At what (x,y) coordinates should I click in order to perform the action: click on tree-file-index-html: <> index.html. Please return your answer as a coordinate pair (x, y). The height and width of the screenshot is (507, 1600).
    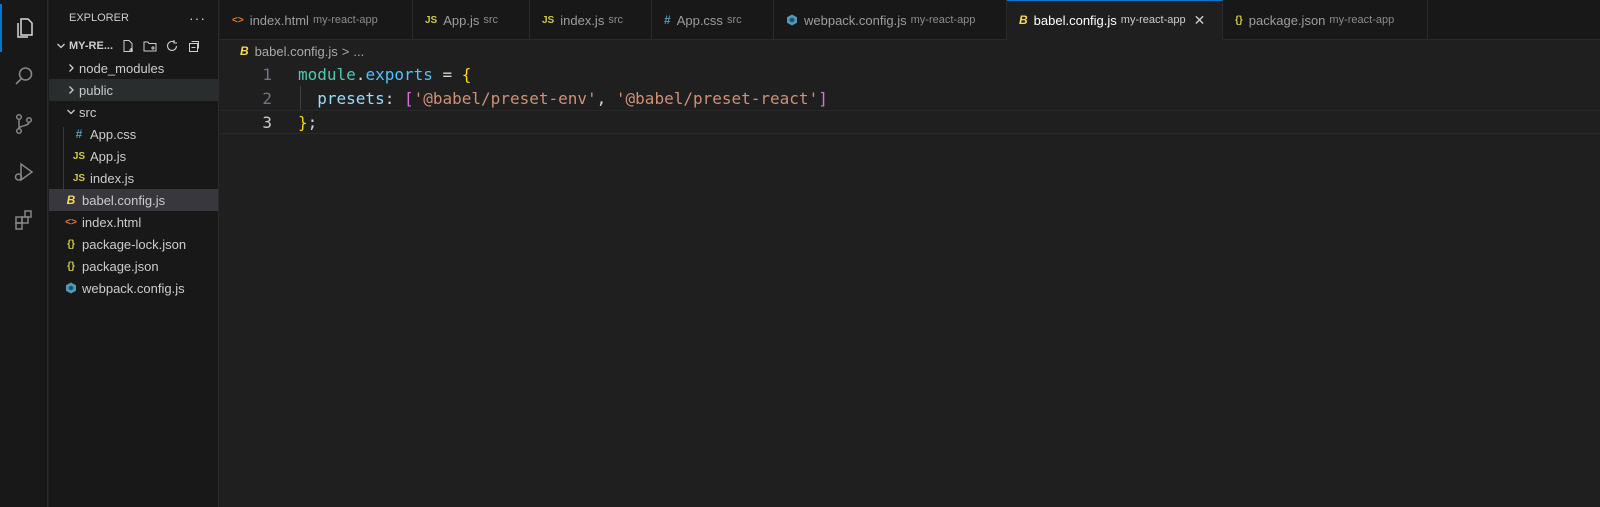
    Looking at the image, I should click on (133, 222).